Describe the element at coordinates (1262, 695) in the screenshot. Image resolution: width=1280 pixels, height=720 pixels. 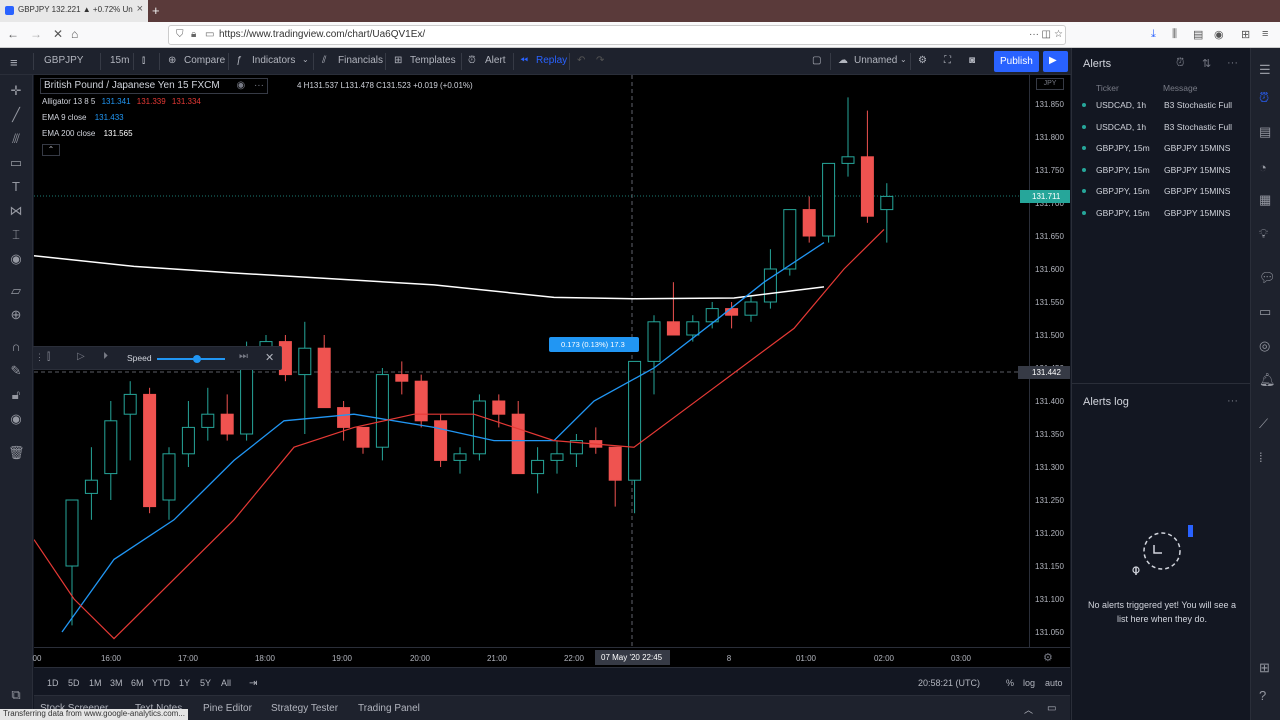
I see `support-icon: ?` at that location.